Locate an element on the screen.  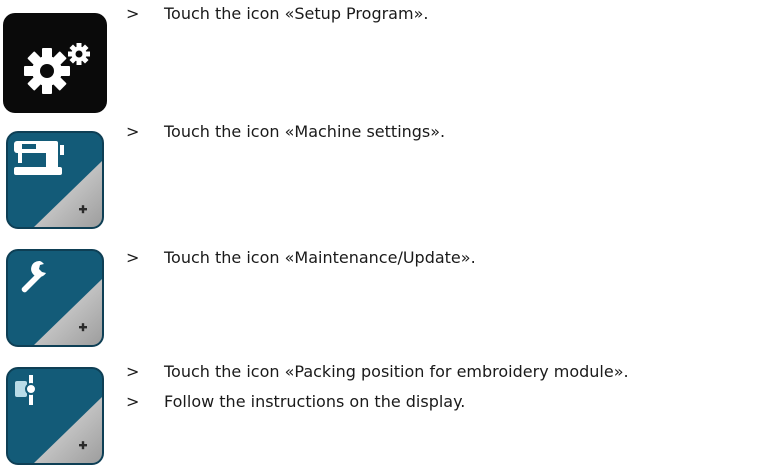
instruction-line-machine-settings: > Touch the icon «Machine settings». is located at coordinates (285, 132).